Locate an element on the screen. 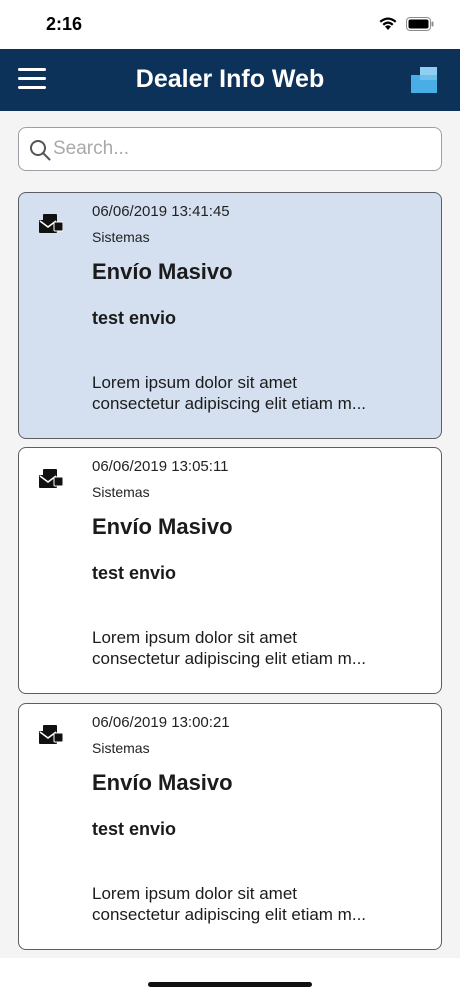  page-title: Dealer Info Web is located at coordinates (230, 79).